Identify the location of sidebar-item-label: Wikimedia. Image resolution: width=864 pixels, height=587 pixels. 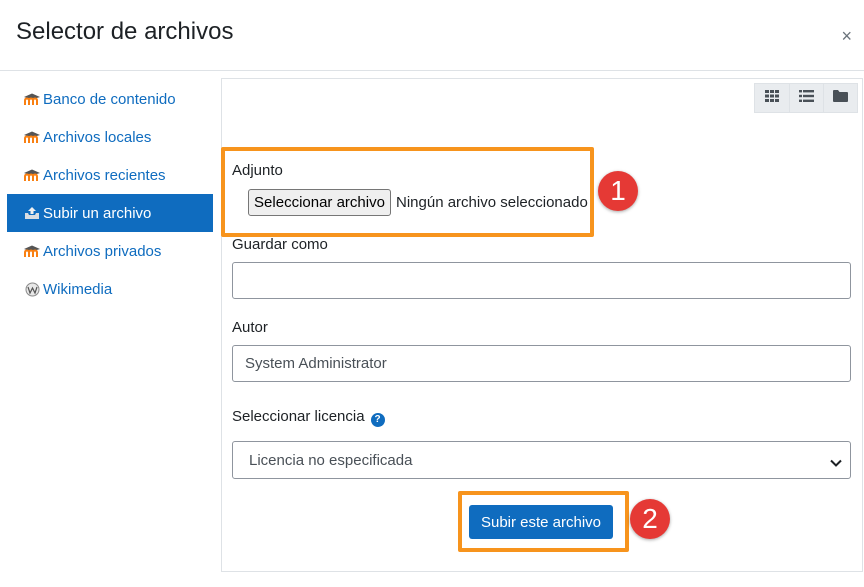
(78, 289).